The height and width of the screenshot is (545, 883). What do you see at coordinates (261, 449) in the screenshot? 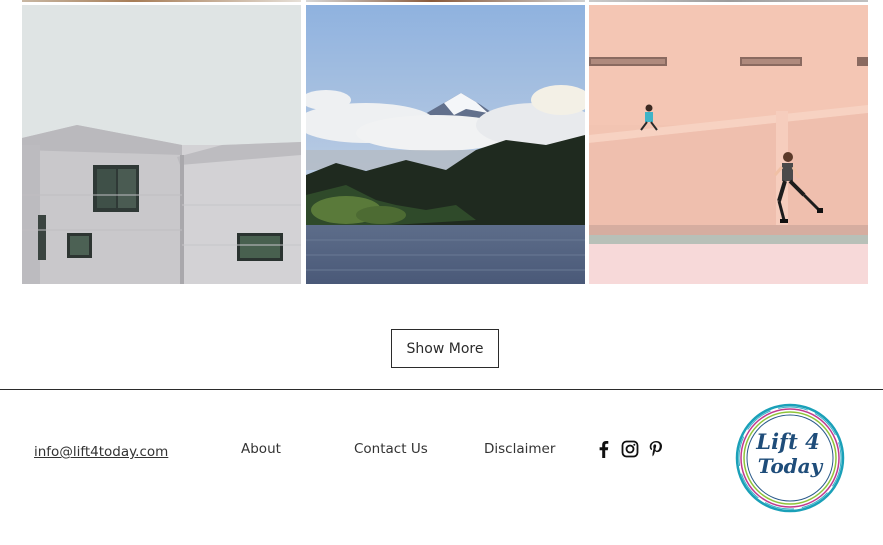
I see `footer-nav-about: About` at bounding box center [261, 449].